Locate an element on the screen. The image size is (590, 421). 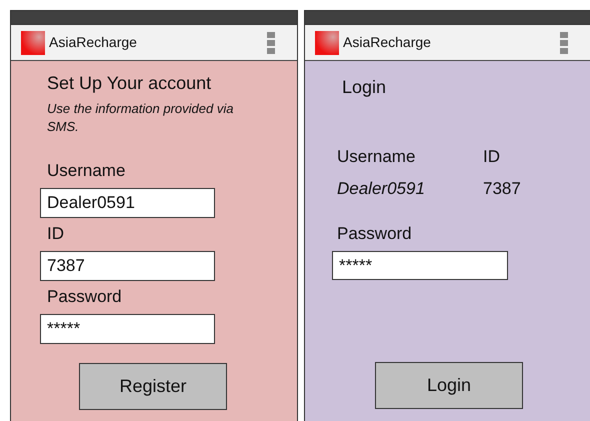
input-field: 7387 is located at coordinates (127, 266).